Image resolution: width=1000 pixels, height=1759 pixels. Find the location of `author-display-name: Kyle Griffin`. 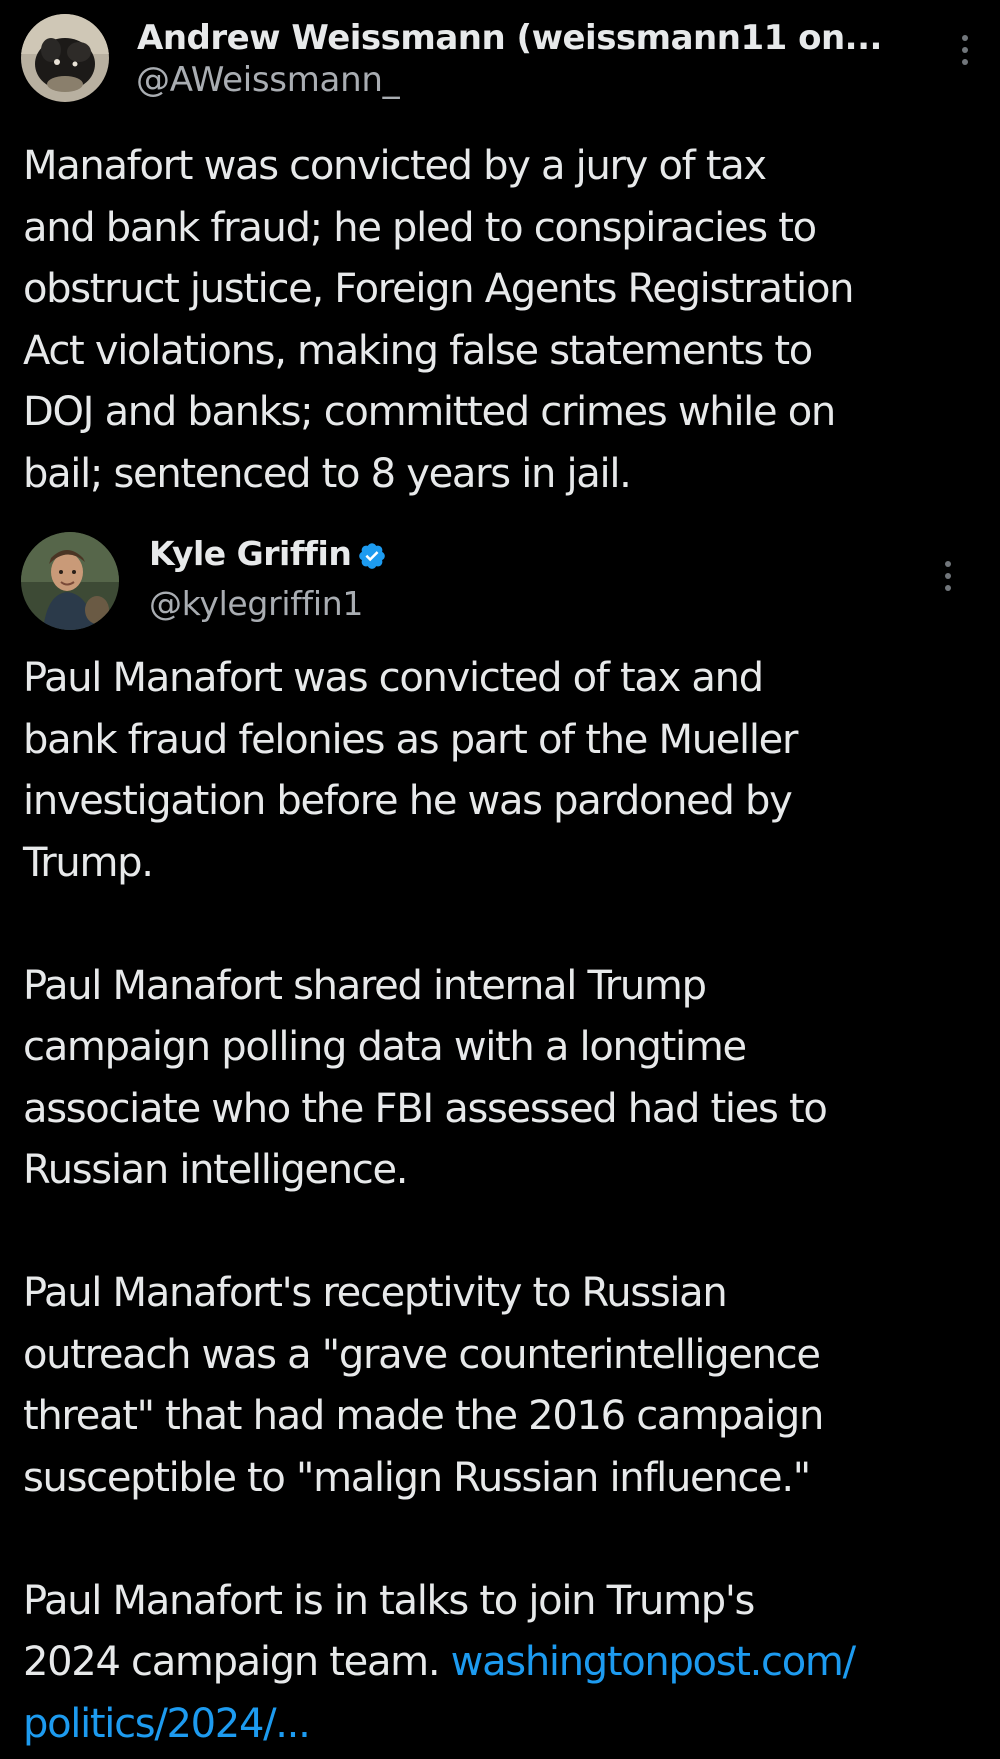

author-display-name: Kyle Griffin is located at coordinates (268, 553).